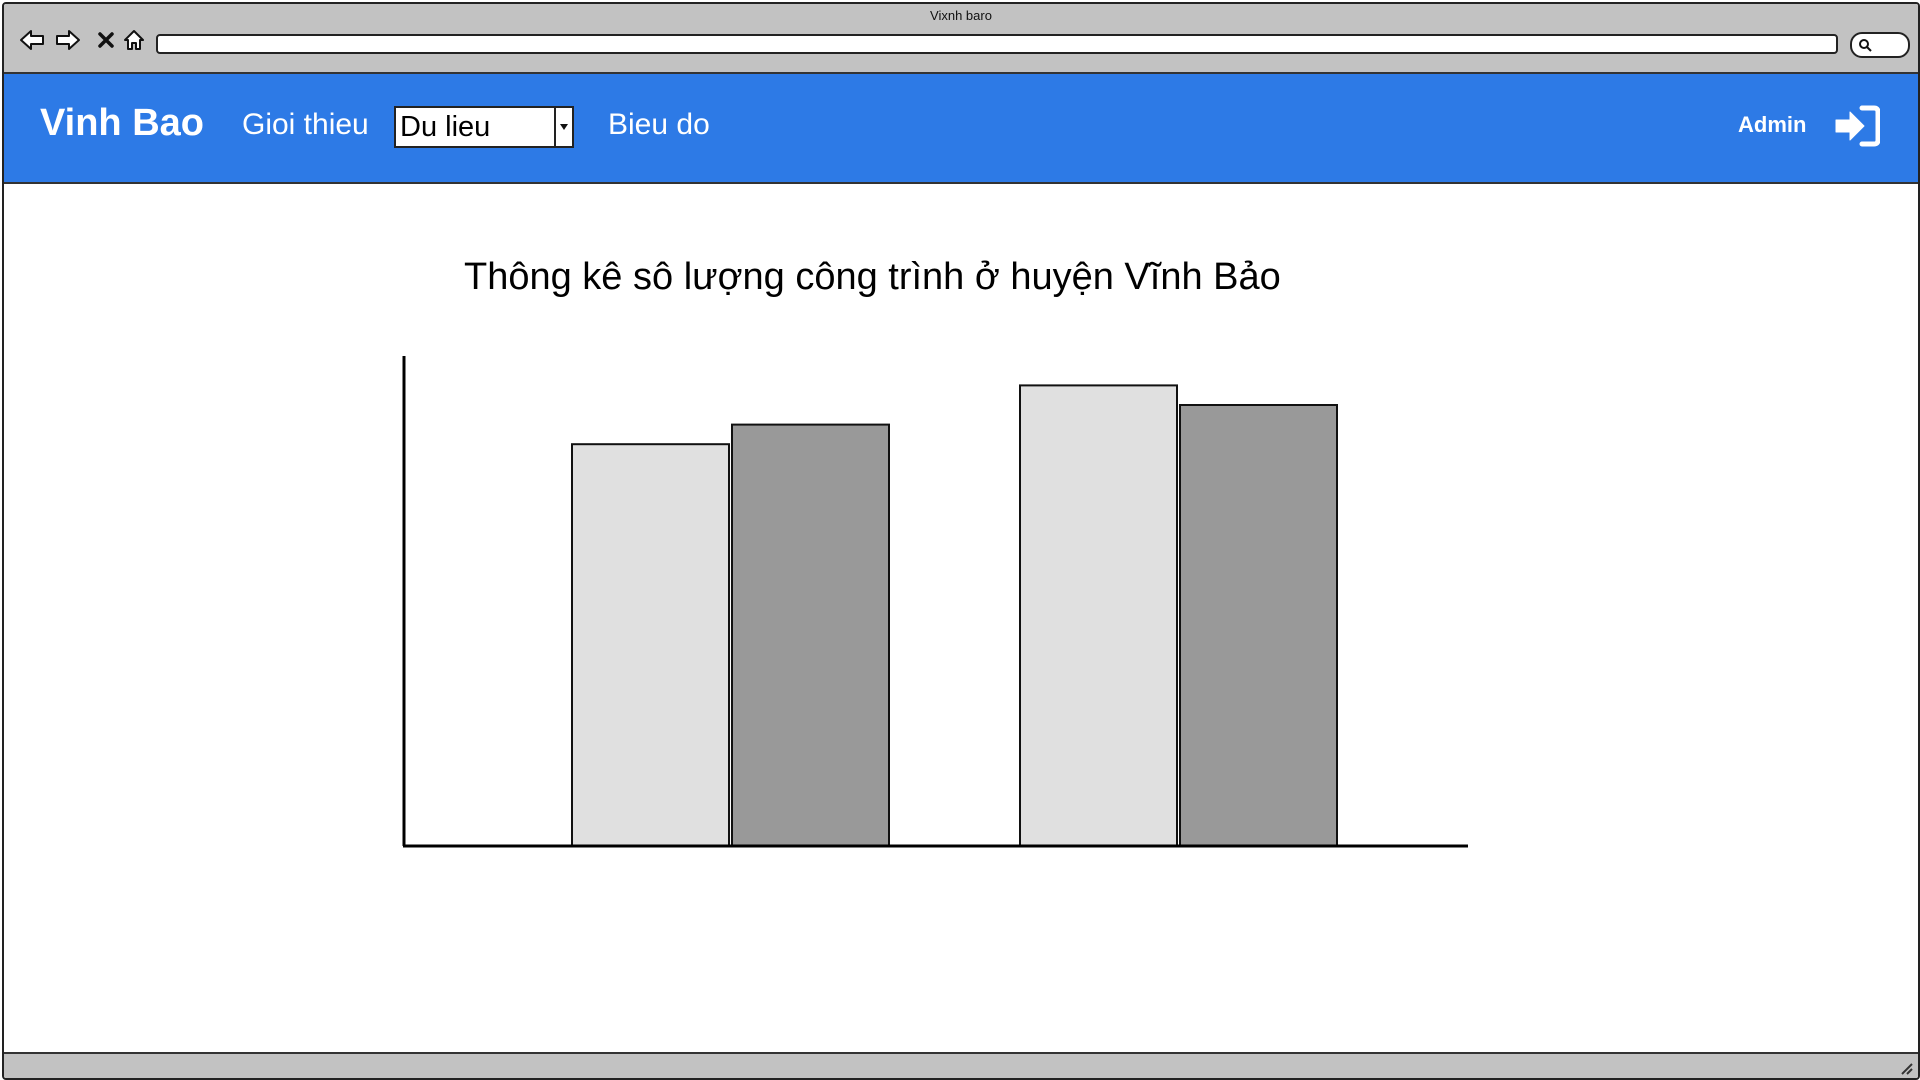  I want to click on user-name: Admin, so click(1772, 125).